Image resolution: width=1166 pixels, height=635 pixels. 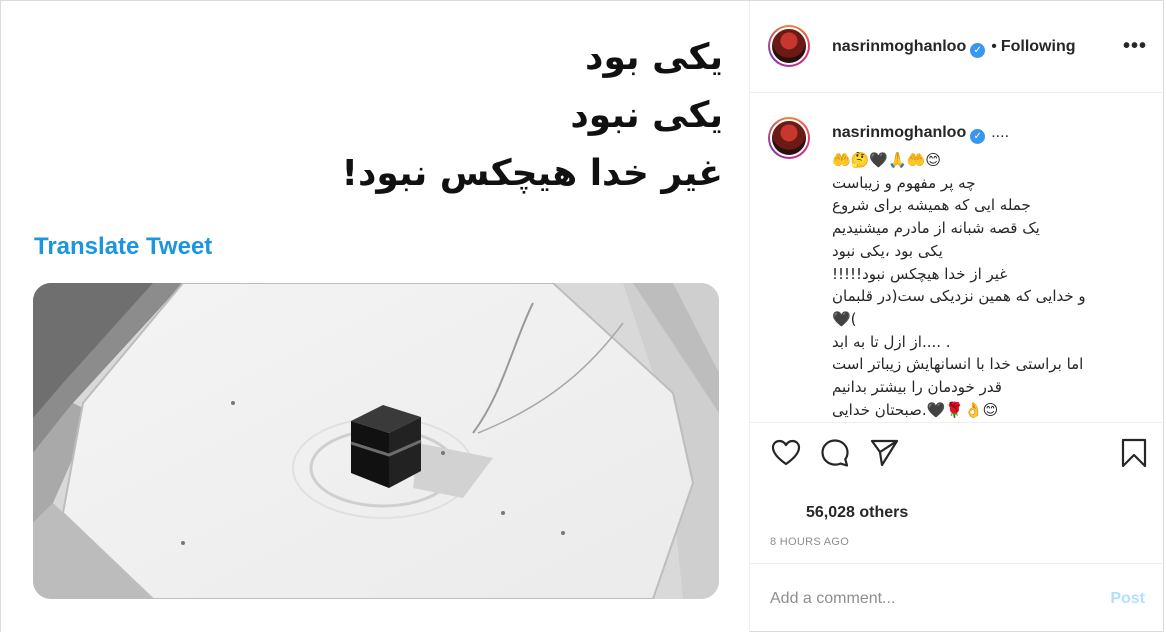 I want to click on likes-count: 56,028 others, so click(x=857, y=513).